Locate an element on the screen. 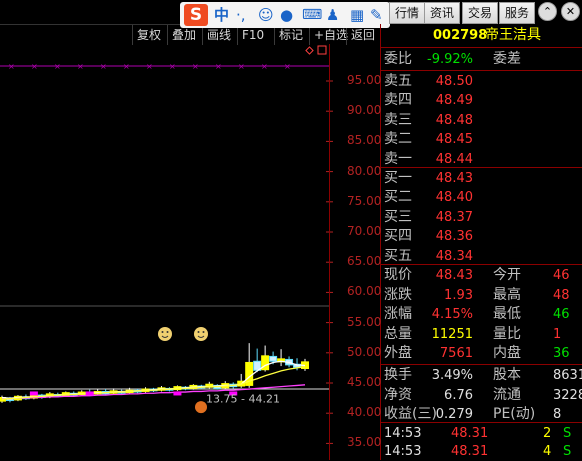  level-price: 48.50 is located at coordinates (454, 81).